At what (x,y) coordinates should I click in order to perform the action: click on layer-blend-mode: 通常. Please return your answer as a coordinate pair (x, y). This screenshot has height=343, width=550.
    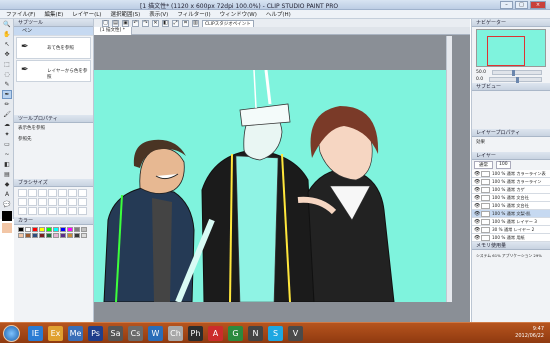
    Looking at the image, I should click on (483, 165).